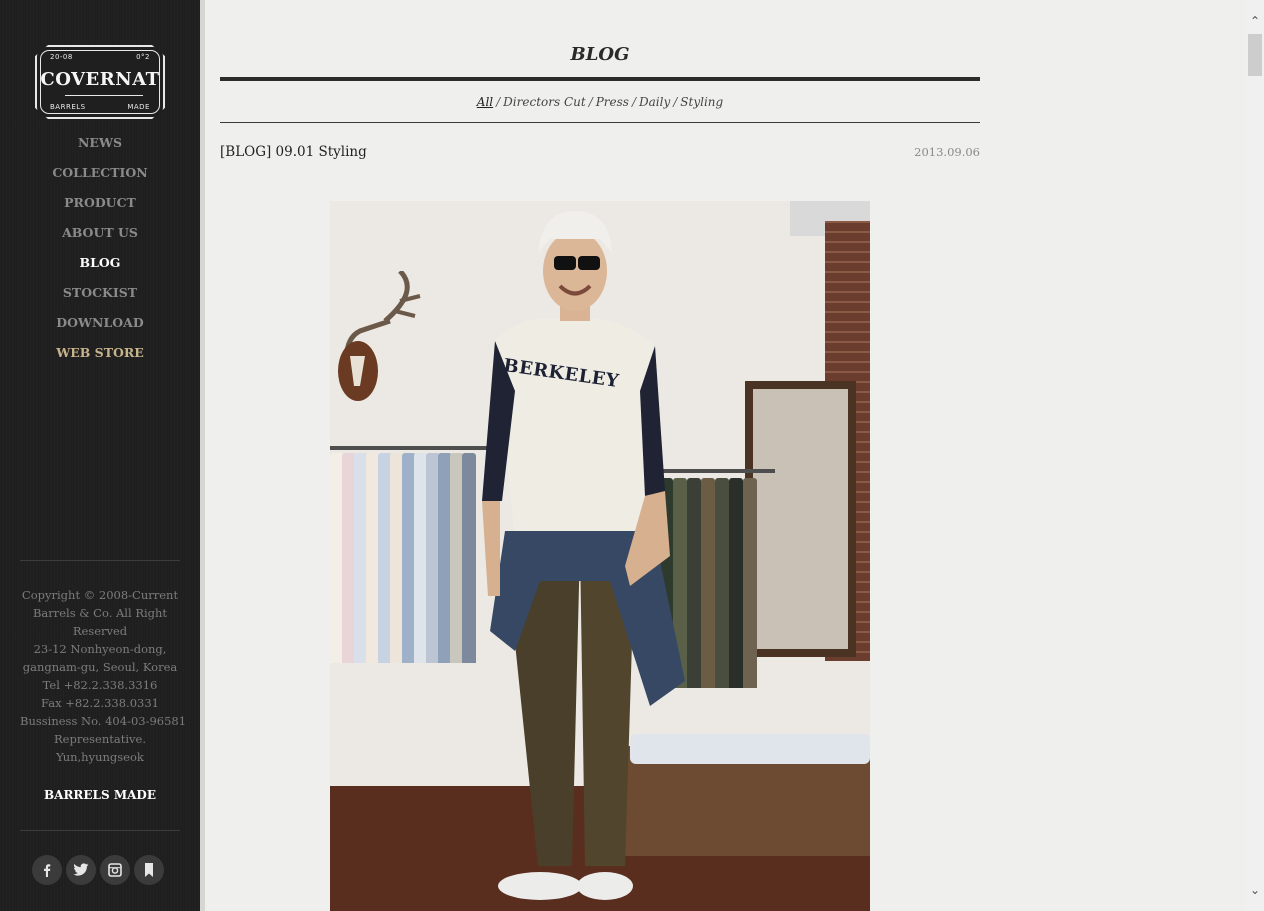  Describe the element at coordinates (600, 54) in the screenshot. I see `page-title: BLOG` at that location.